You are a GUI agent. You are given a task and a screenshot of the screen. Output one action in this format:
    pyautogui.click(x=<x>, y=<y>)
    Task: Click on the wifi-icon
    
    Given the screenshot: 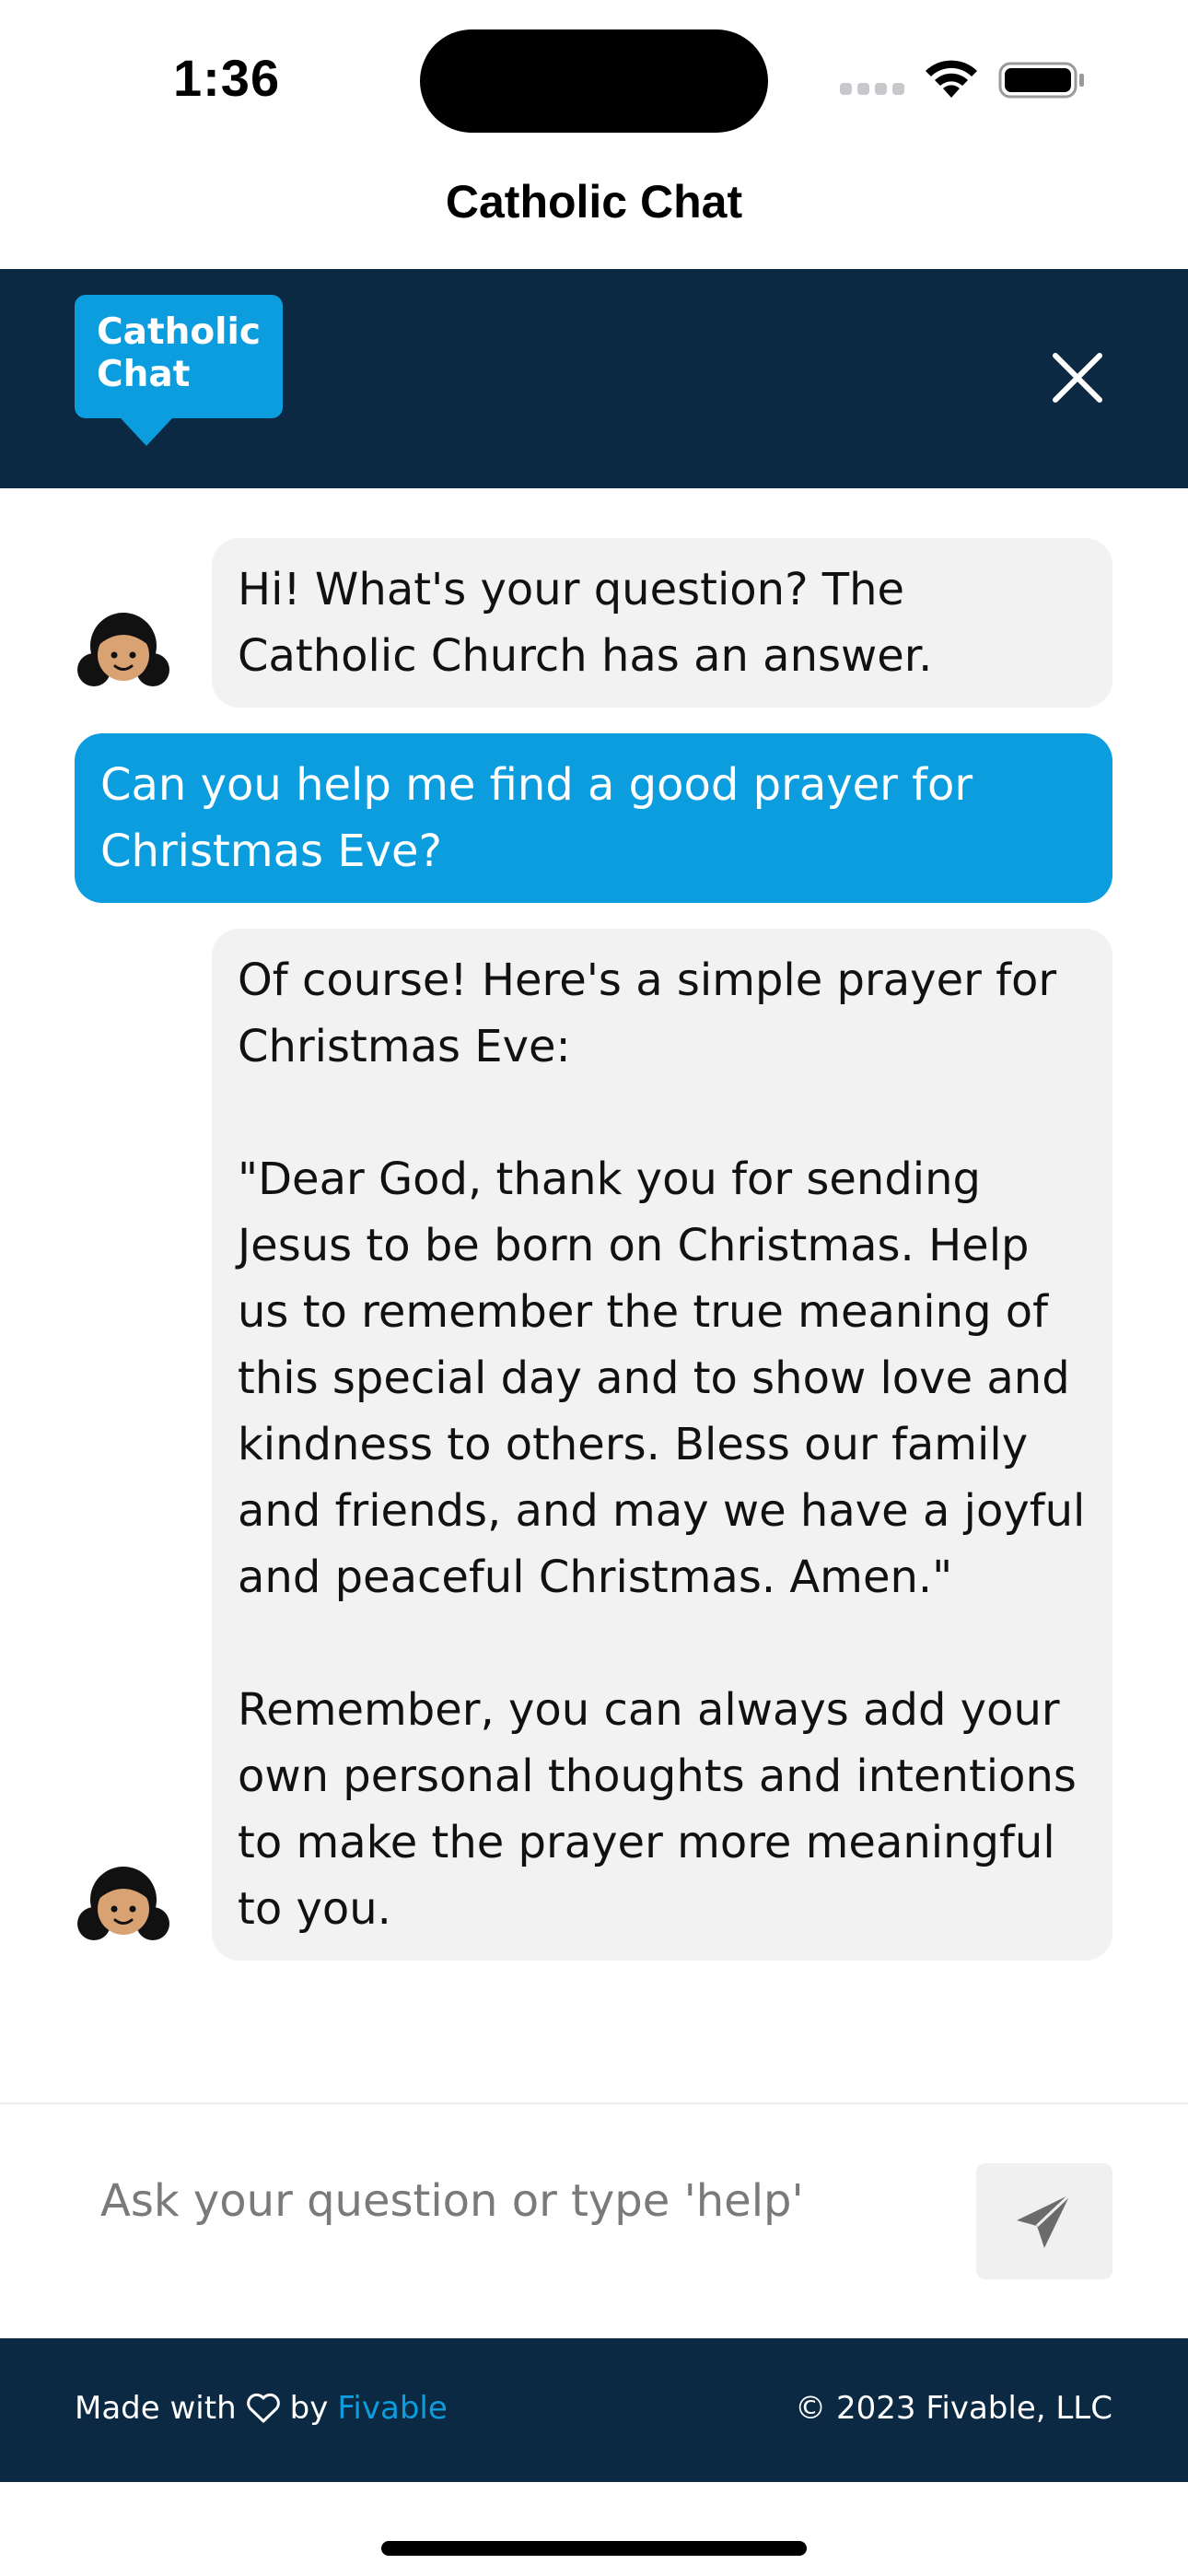 What is the action you would take?
    pyautogui.click(x=951, y=79)
    